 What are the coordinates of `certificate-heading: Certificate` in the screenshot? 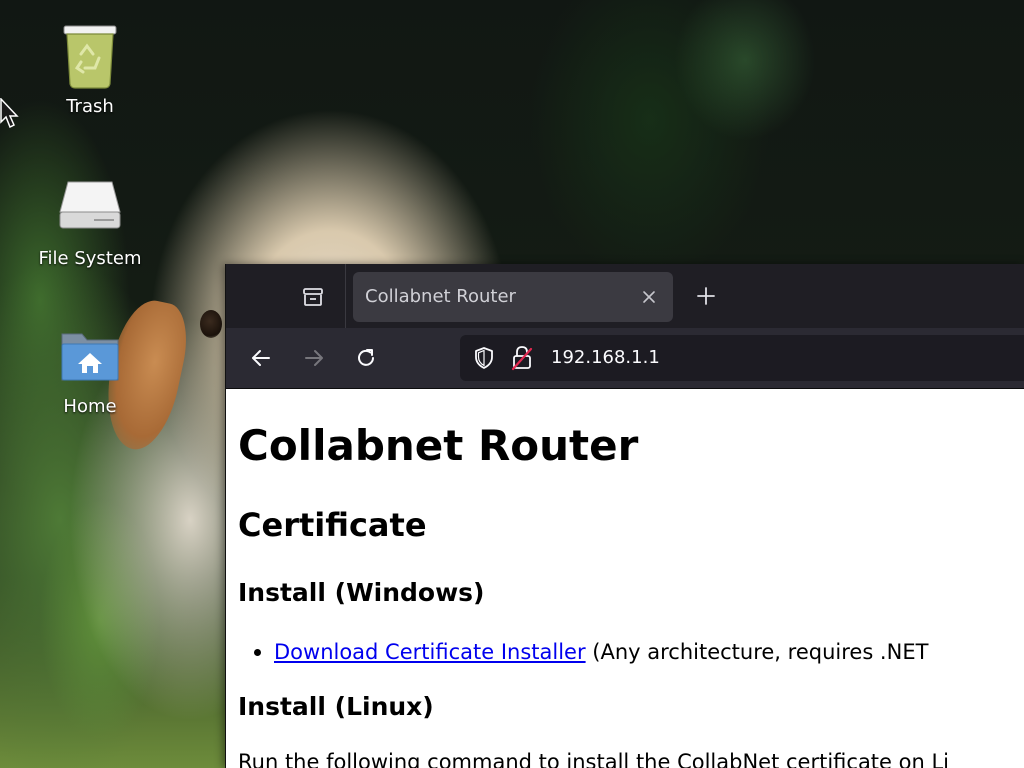 It's located at (332, 525).